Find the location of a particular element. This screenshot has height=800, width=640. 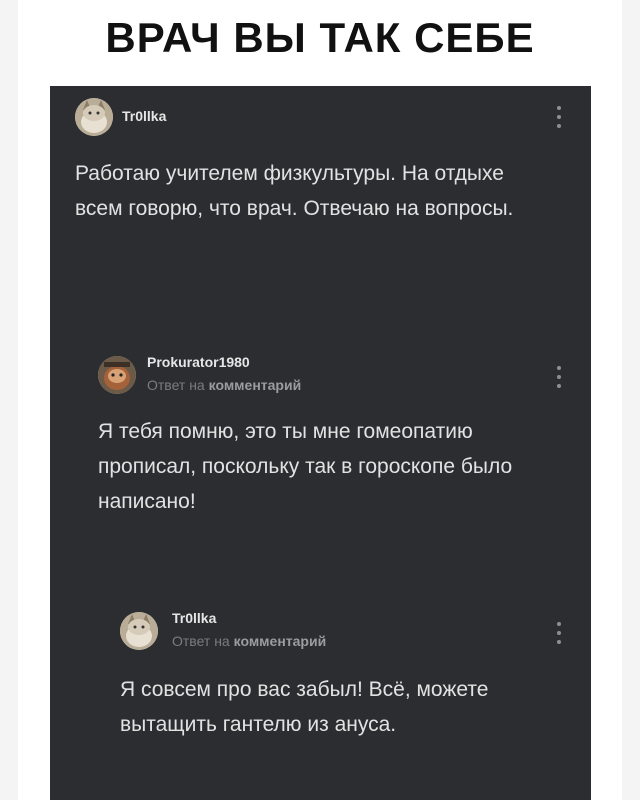

comment-username: Prokurator1980 is located at coordinates (198, 362).